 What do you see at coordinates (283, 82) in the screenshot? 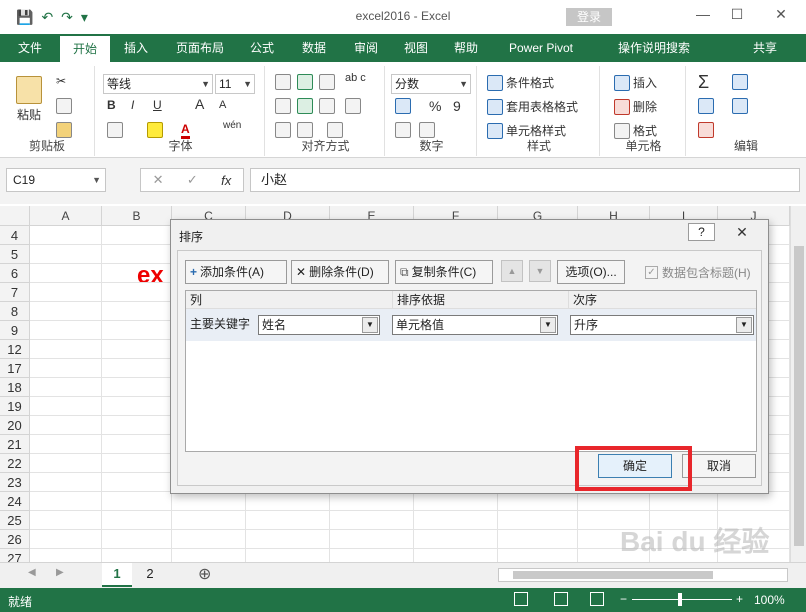
I see `align-top-icon` at bounding box center [283, 82].